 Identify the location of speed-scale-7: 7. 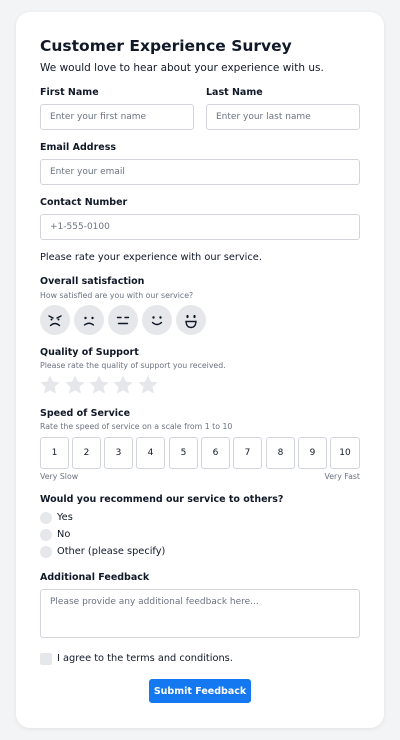
(247, 453).